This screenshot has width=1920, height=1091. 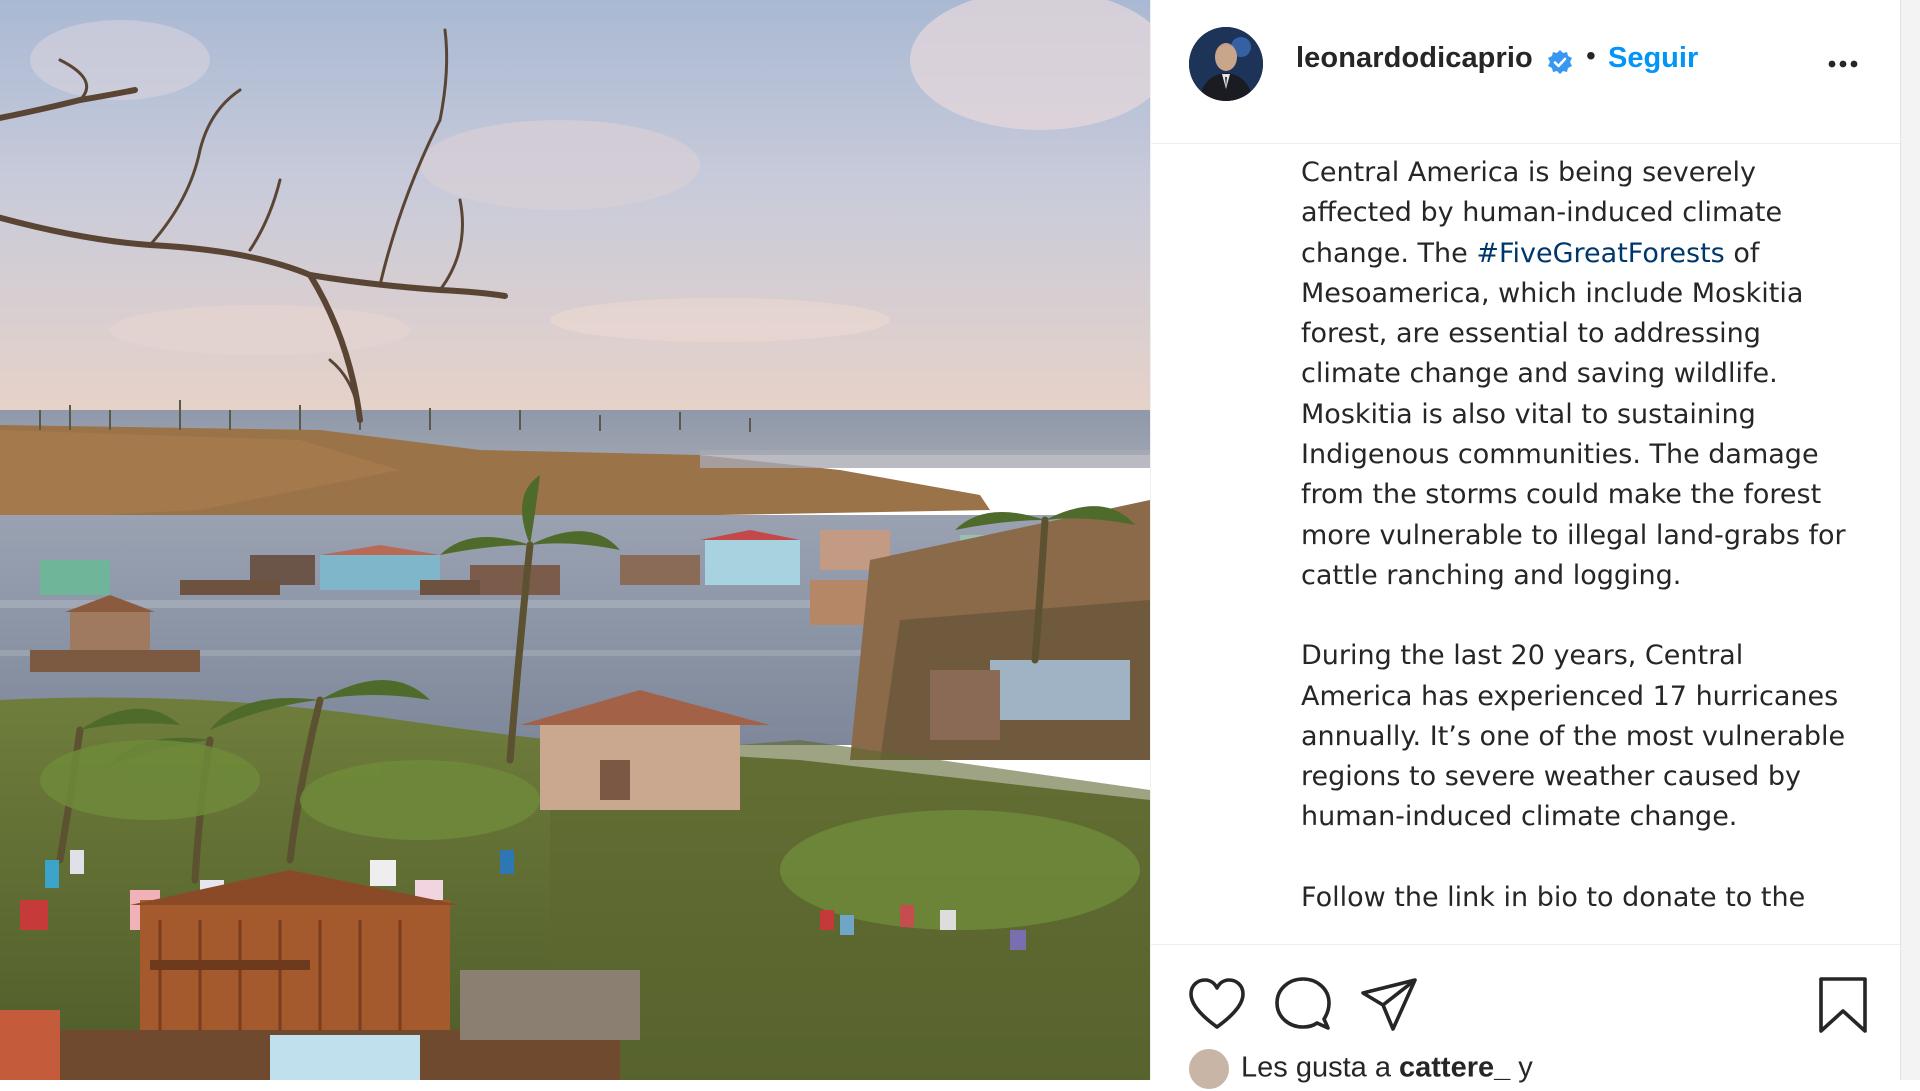 What do you see at coordinates (1320, 1067) in the screenshot?
I see `likes-prefix: Les gusta a` at bounding box center [1320, 1067].